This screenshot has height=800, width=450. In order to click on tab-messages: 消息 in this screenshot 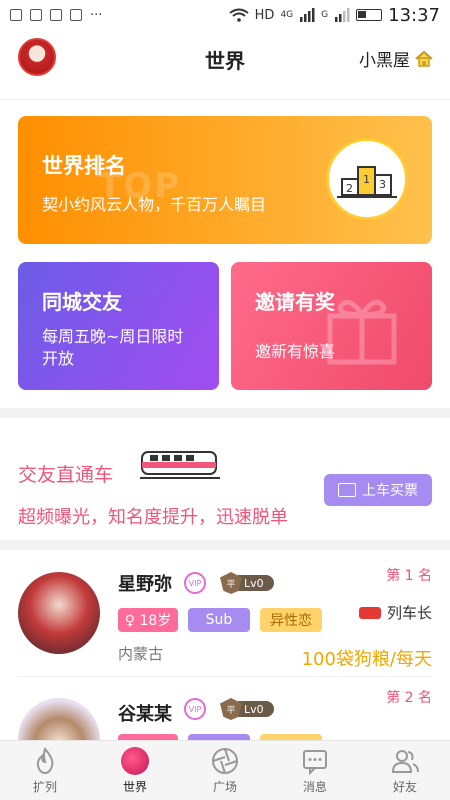, I will do `click(315, 770)`.